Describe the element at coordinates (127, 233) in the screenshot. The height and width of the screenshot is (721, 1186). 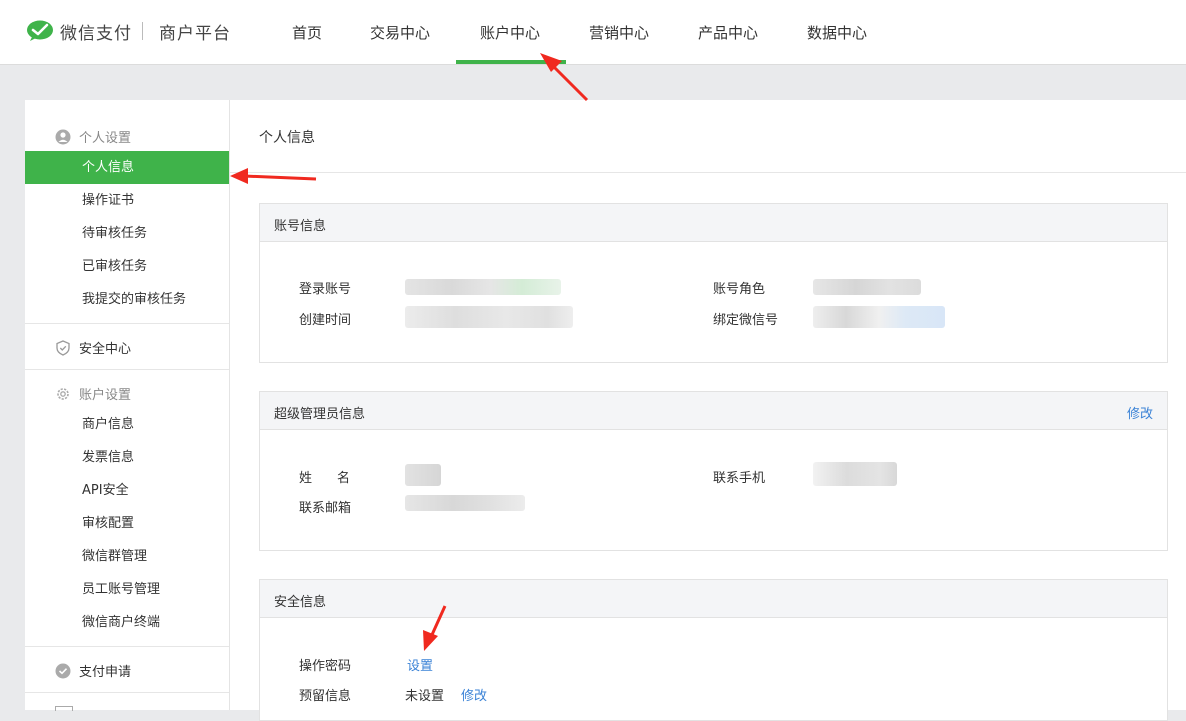
I see `sidebar-item-pending-review: 待审核任务` at that location.